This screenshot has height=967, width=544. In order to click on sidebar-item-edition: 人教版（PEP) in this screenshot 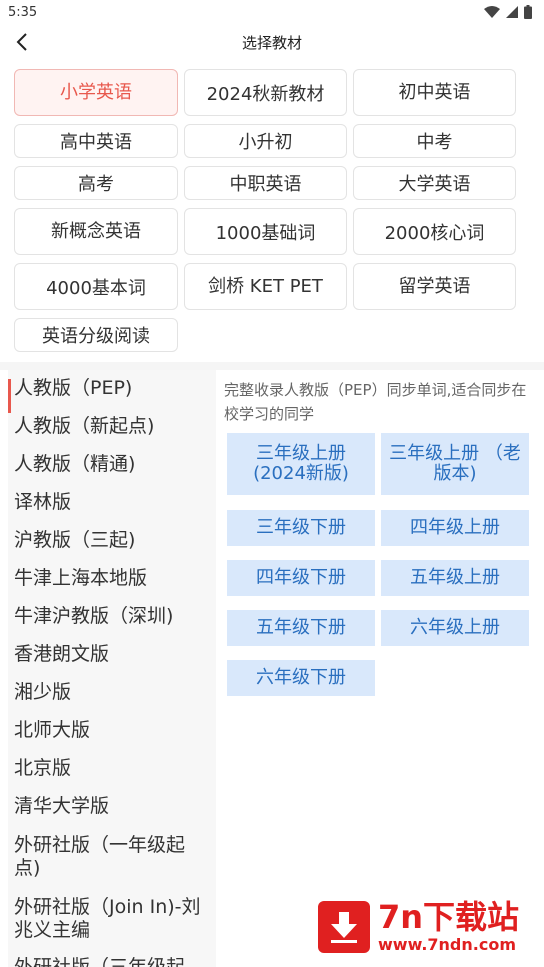, I will do `click(112, 395)`.